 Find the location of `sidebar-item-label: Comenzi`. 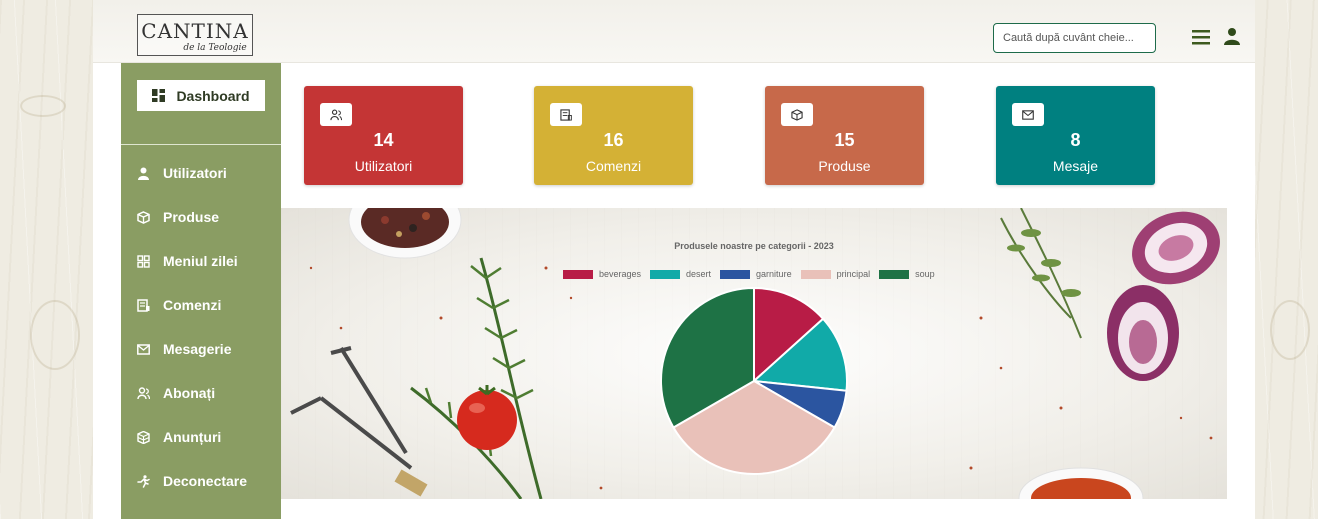

sidebar-item-label: Comenzi is located at coordinates (192, 305).